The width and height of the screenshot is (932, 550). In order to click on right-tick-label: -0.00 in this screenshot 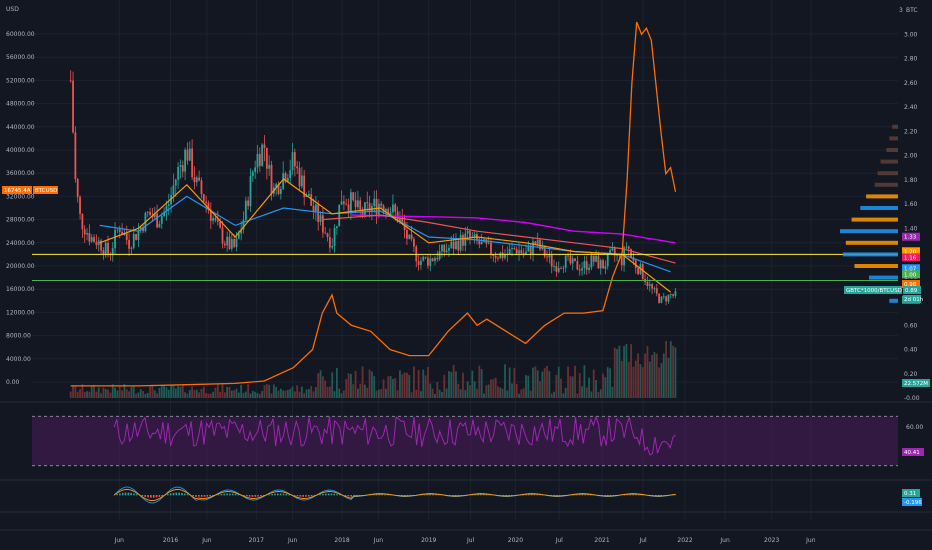, I will do `click(912, 398)`.